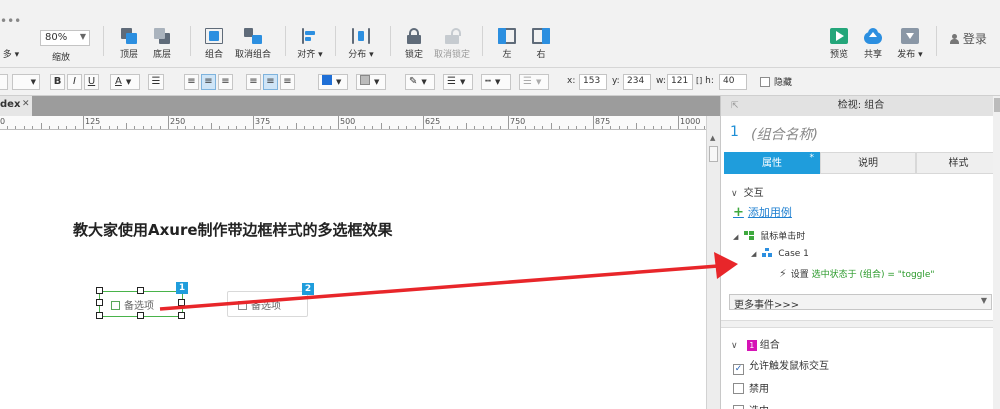 The height and width of the screenshot is (409, 1000). I want to click on align-text-right-icon: ≡, so click(225, 82).